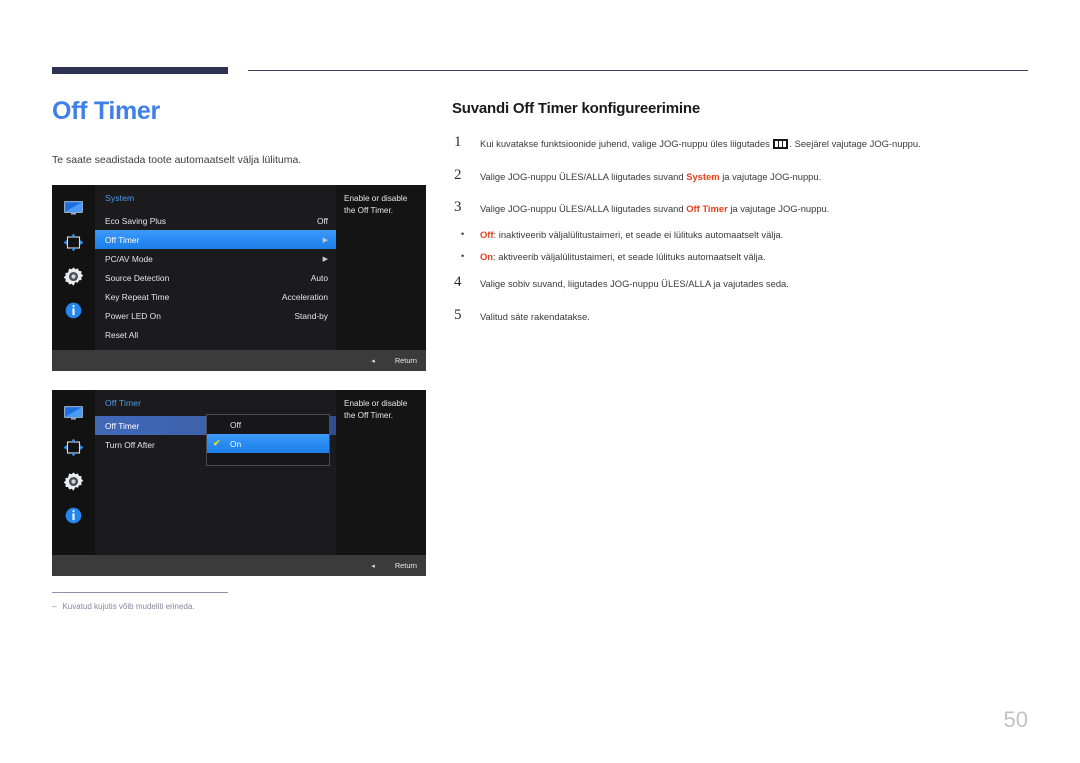 This screenshot has height=763, width=1080. I want to click on step-number: 4, so click(458, 282).